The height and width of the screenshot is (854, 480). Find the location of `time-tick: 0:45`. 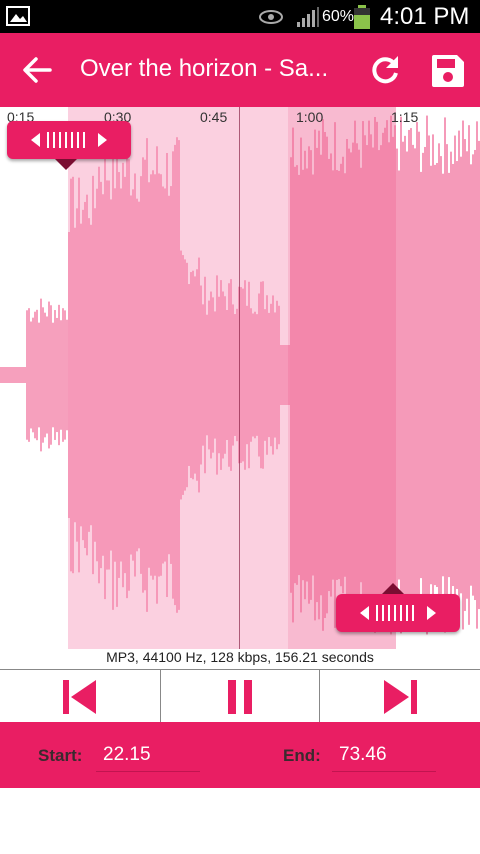

time-tick: 0:45 is located at coordinates (214, 117).